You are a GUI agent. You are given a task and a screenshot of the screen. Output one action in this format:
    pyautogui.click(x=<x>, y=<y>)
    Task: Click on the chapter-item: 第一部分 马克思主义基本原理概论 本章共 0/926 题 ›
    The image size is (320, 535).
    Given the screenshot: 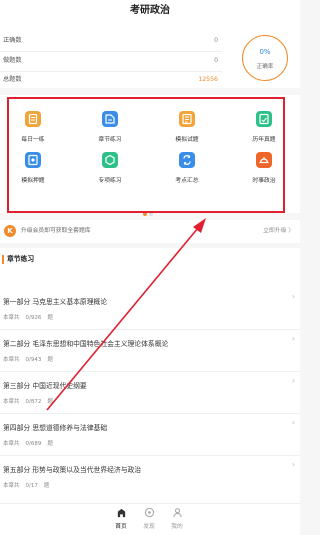 What is the action you would take?
    pyautogui.click(x=150, y=310)
    